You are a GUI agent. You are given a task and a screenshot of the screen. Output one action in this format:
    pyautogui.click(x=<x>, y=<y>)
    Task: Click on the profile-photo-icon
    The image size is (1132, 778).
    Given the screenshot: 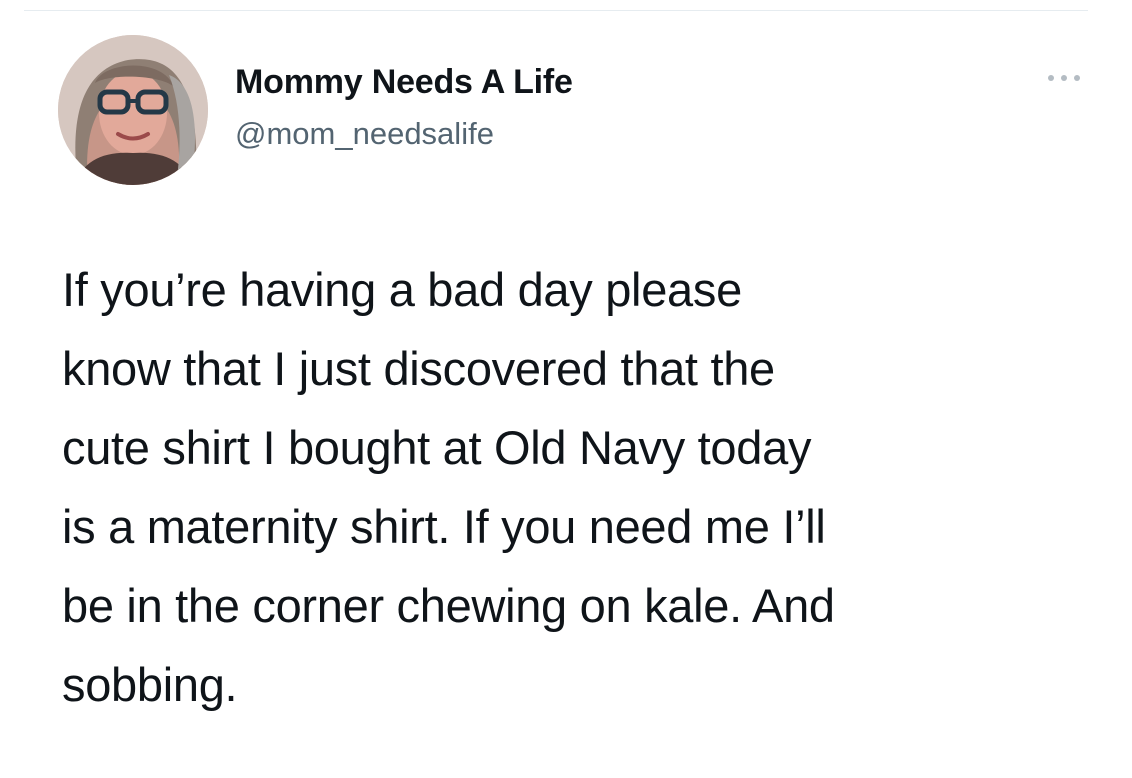 What is the action you would take?
    pyautogui.click(x=133, y=110)
    